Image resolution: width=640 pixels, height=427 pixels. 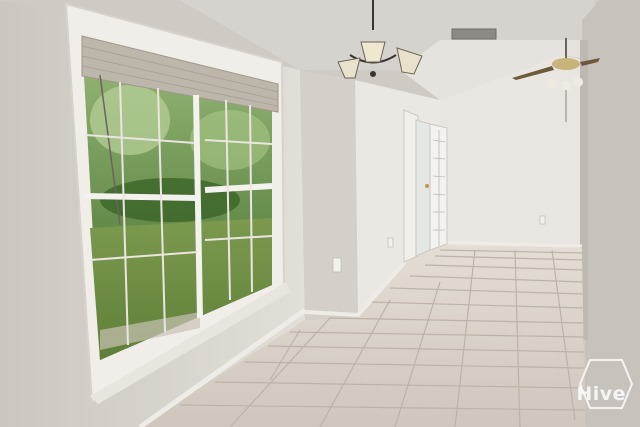 I want to click on ceiling-vent, so click(x=474, y=34).